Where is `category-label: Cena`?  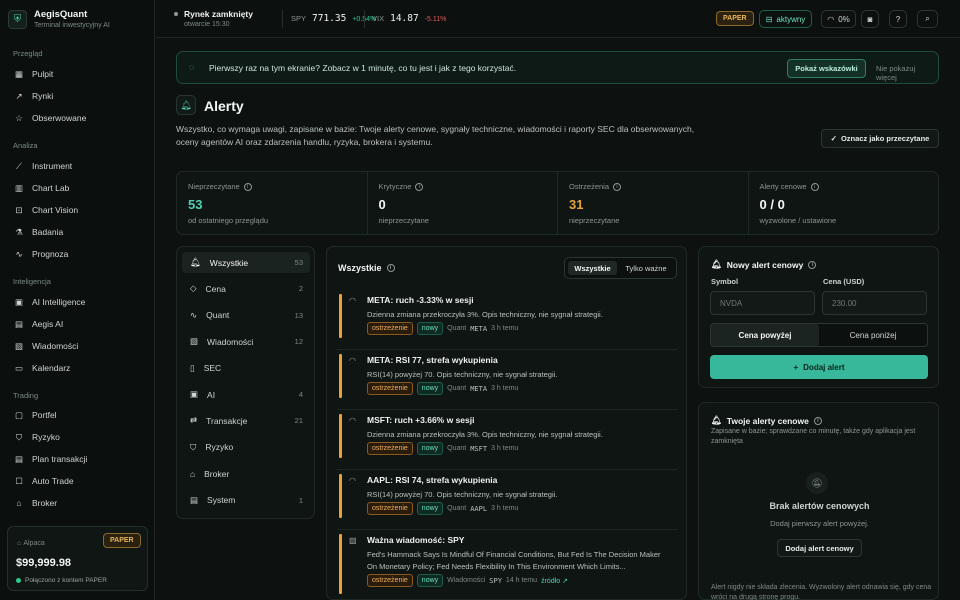
category-label: Cena is located at coordinates (215, 288).